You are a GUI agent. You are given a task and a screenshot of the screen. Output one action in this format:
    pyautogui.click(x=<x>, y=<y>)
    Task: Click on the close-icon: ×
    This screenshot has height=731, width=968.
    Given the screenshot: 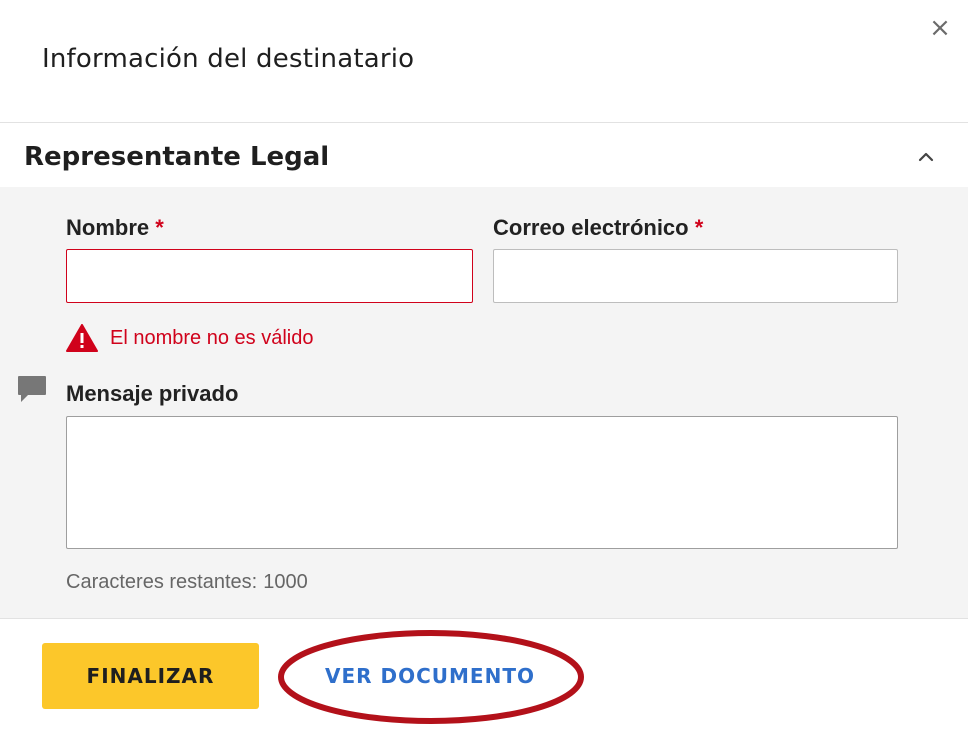 What is the action you would take?
    pyautogui.click(x=940, y=28)
    